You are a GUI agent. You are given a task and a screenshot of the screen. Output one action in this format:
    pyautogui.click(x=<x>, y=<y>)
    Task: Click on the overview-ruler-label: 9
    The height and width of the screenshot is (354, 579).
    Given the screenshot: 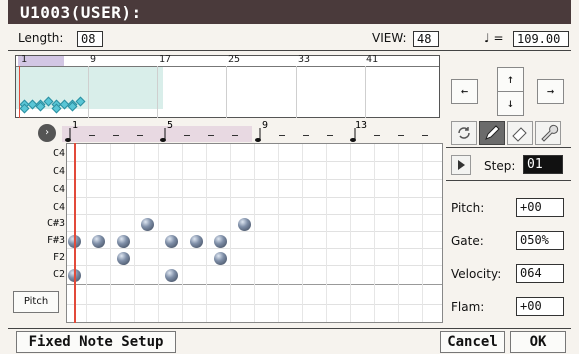 What is the action you would take?
    pyautogui.click(x=93, y=59)
    